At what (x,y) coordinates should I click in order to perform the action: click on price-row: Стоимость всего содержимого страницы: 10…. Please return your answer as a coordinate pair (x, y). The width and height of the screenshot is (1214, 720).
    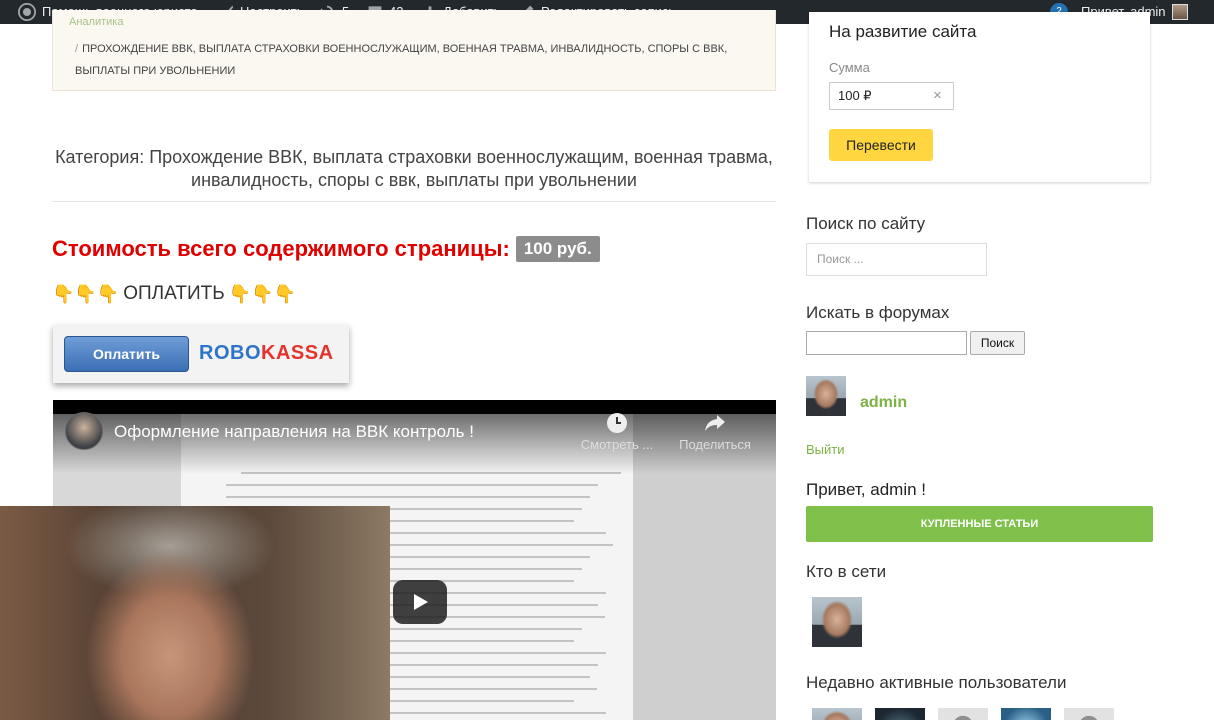
    Looking at the image, I should click on (326, 249).